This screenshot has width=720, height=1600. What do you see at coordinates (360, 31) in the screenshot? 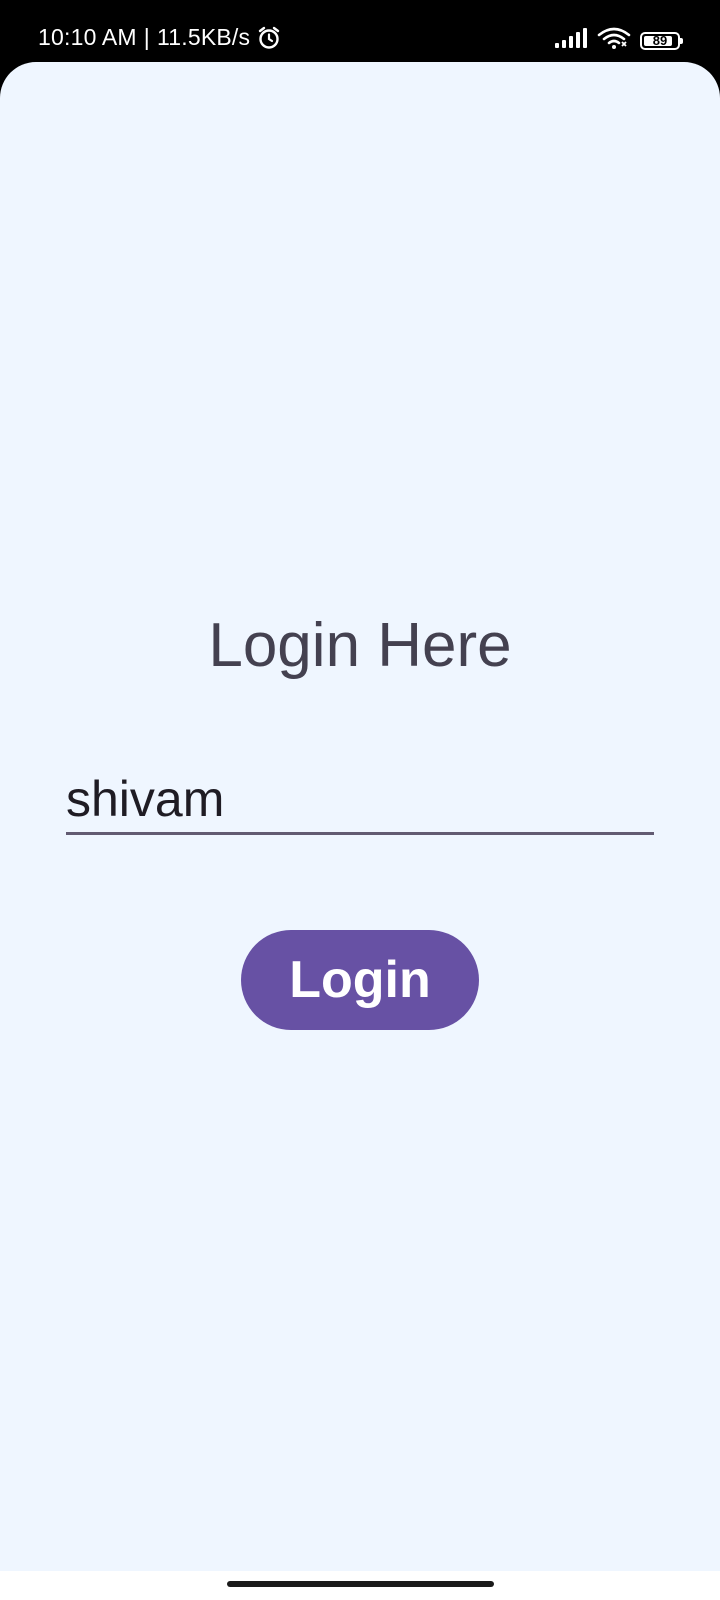
I see `status-bar: 10:10 AM | 11.5KB/s 89` at bounding box center [360, 31].